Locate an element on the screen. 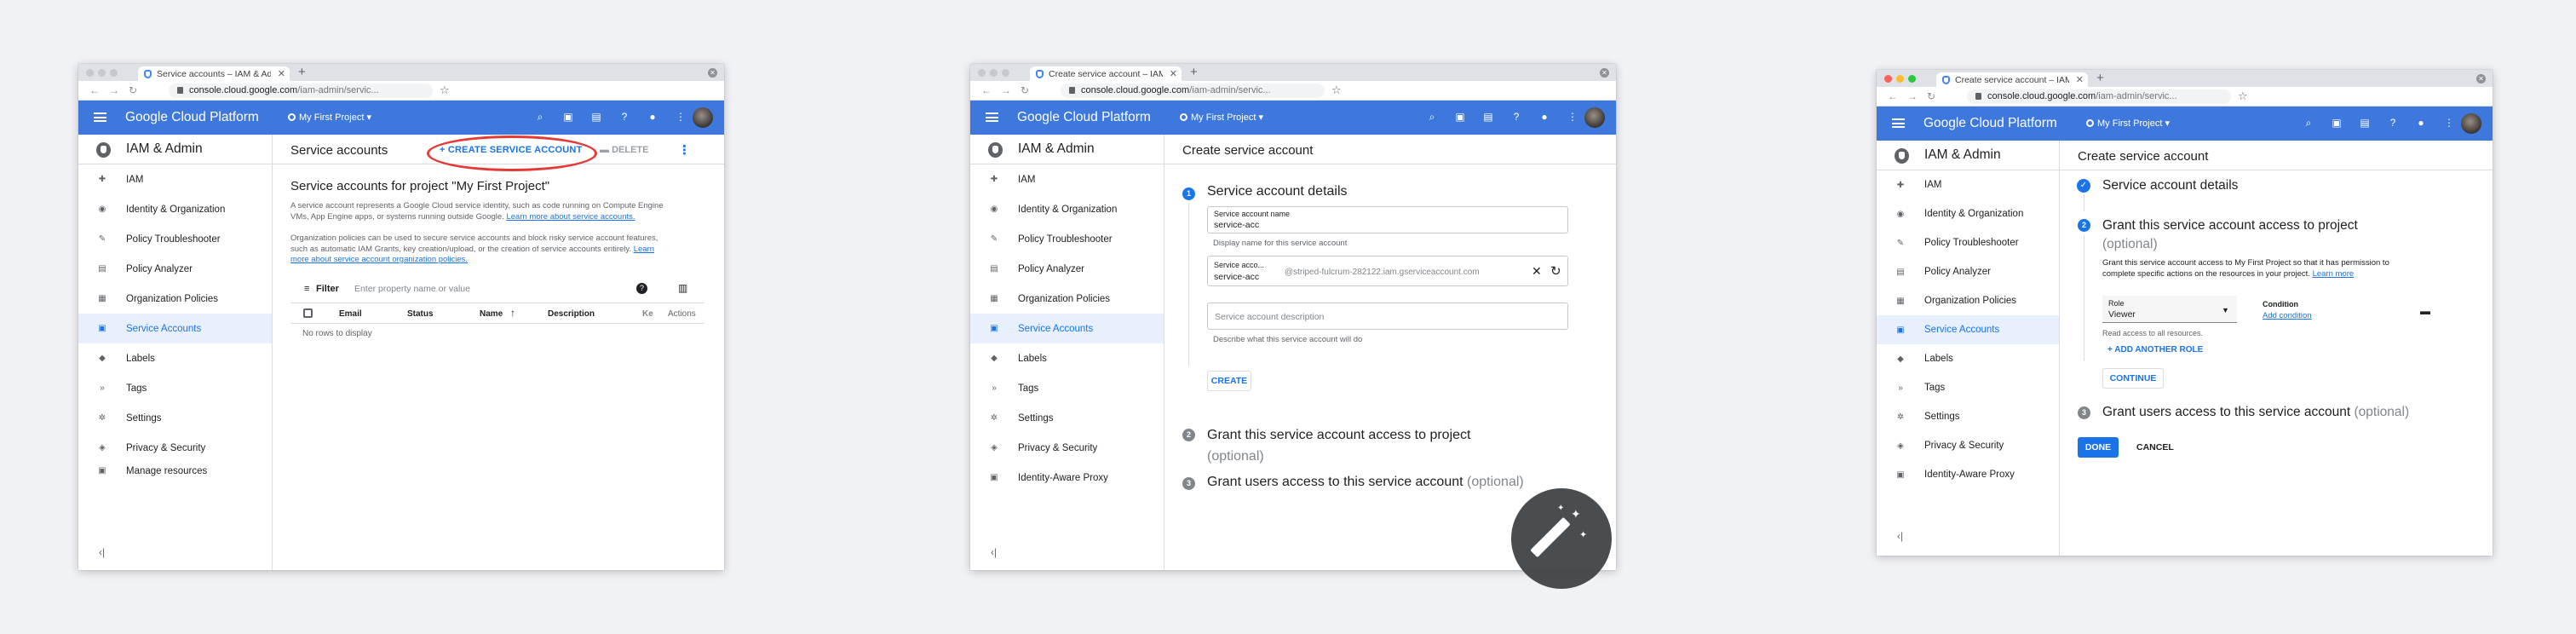  done-button: DONE is located at coordinates (2098, 447).